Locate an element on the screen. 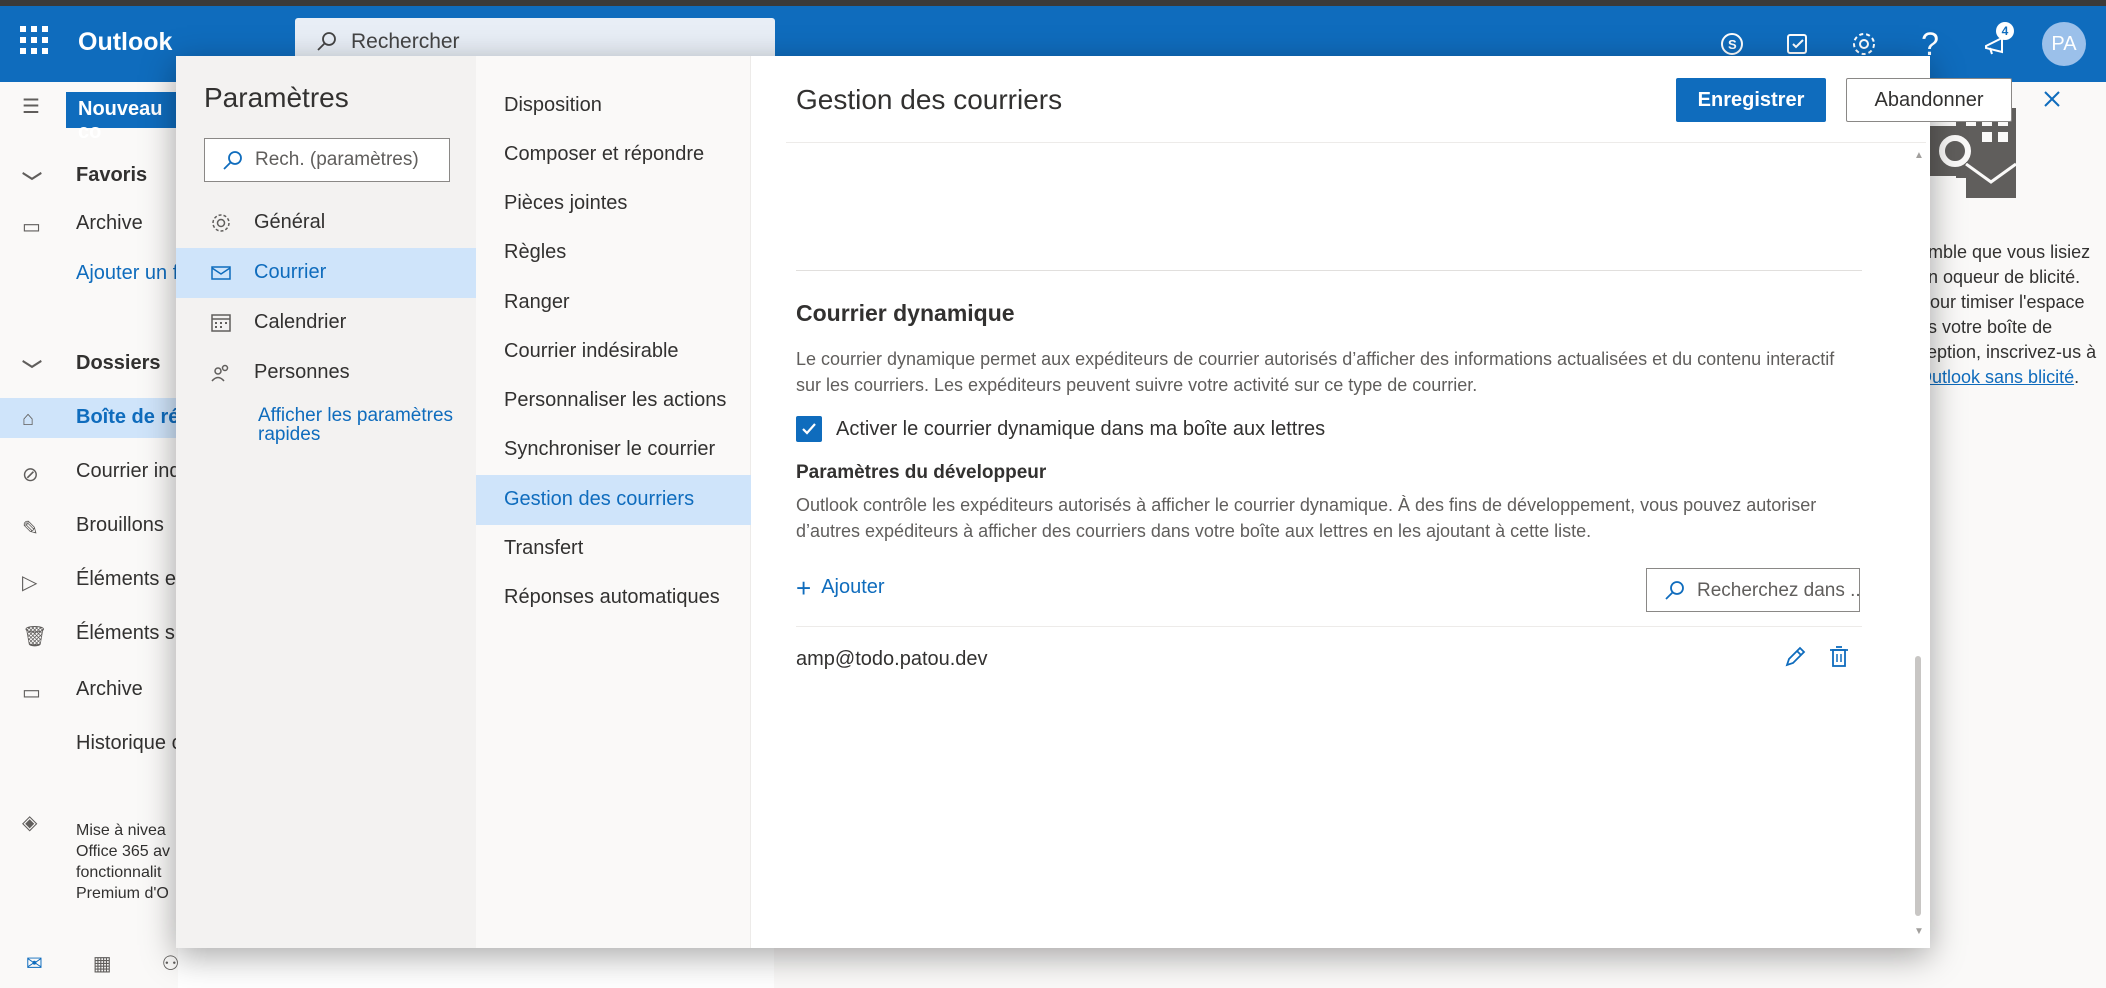 This screenshot has height=988, width=2106. nav-label: Archive is located at coordinates (109, 223).